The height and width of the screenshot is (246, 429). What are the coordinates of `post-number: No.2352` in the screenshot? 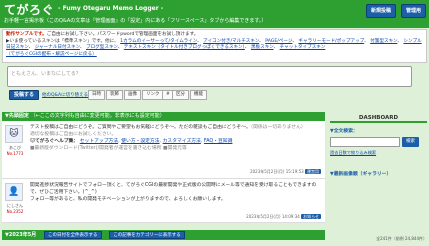 It's located at (15, 211).